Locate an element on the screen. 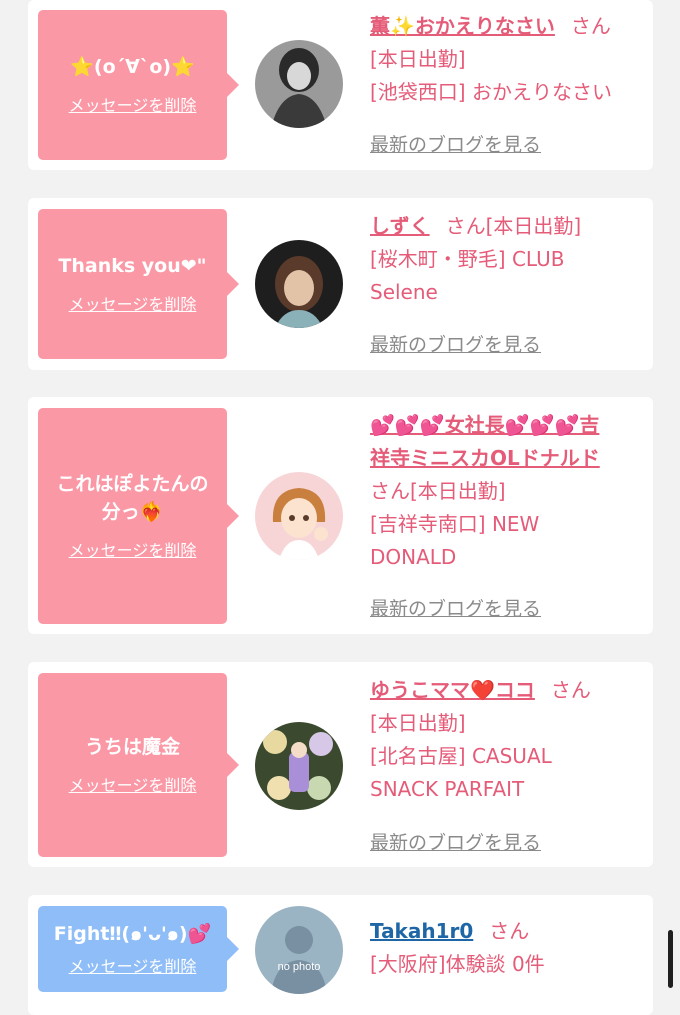  message-text: Thanks you❤" is located at coordinates (132, 266).